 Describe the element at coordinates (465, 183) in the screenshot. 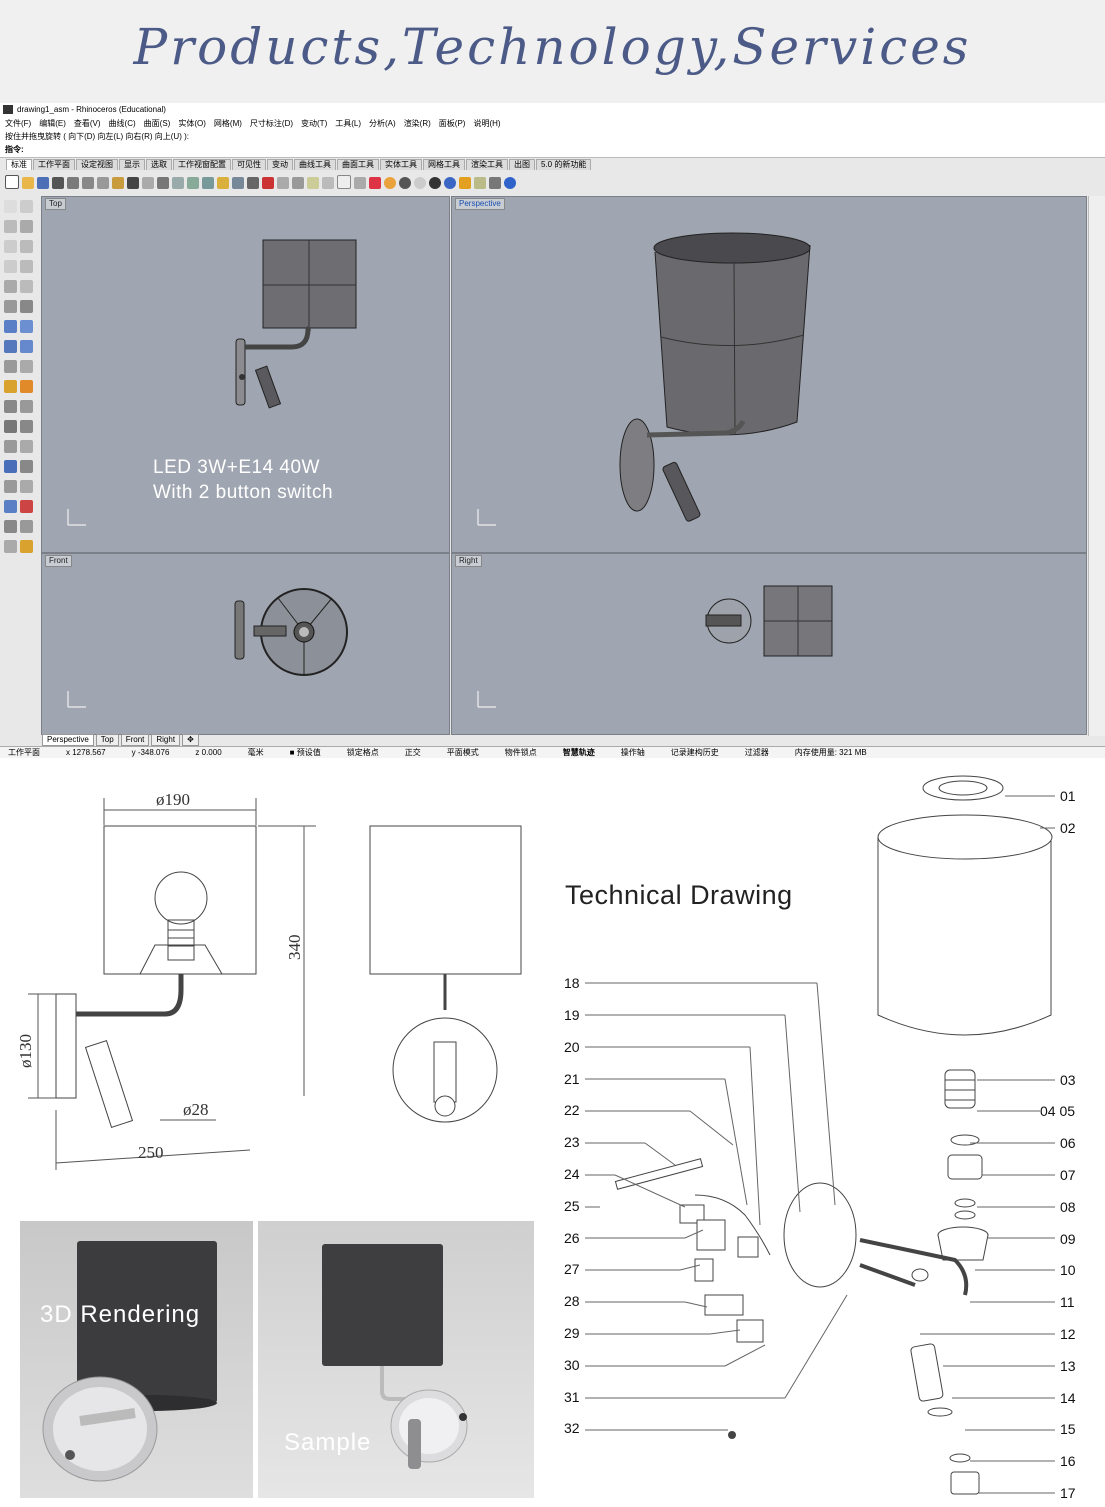

I see `options-icon` at that location.